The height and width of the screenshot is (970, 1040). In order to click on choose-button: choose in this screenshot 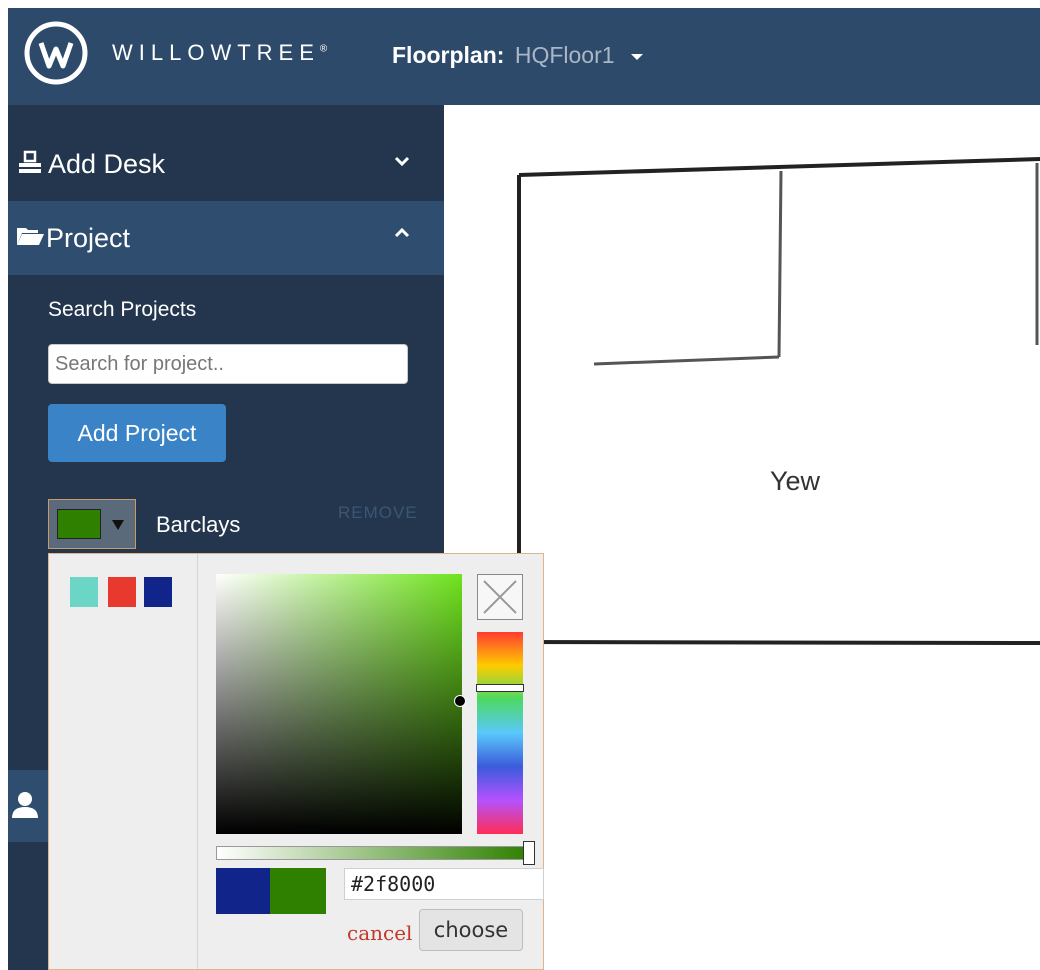, I will do `click(471, 930)`.